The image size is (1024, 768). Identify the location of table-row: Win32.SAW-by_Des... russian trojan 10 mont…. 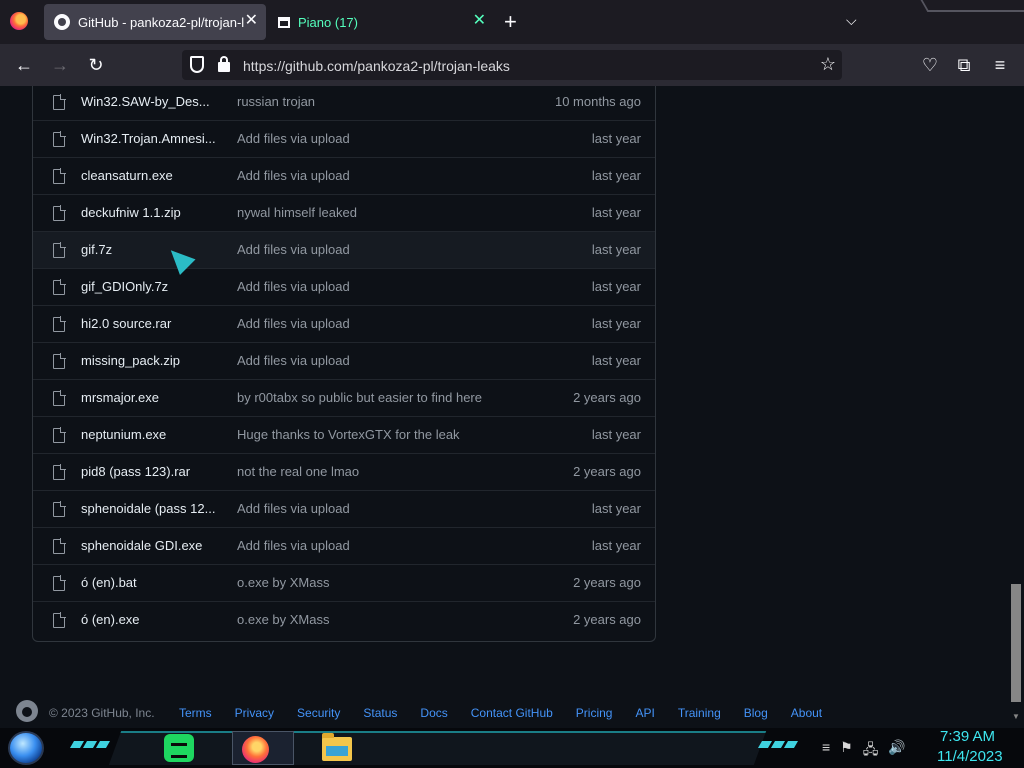
(344, 103).